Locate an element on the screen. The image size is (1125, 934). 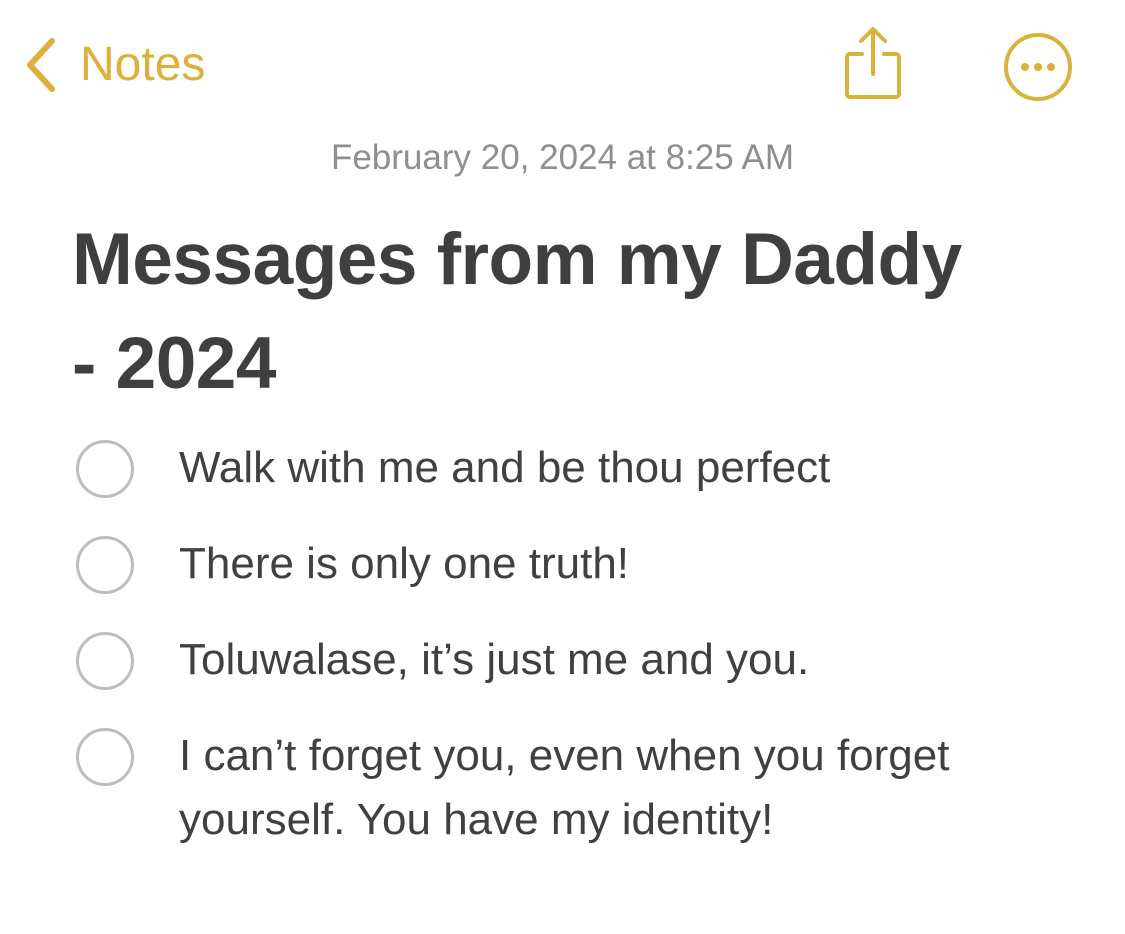
back-button: Notes is located at coordinates (113, 65).